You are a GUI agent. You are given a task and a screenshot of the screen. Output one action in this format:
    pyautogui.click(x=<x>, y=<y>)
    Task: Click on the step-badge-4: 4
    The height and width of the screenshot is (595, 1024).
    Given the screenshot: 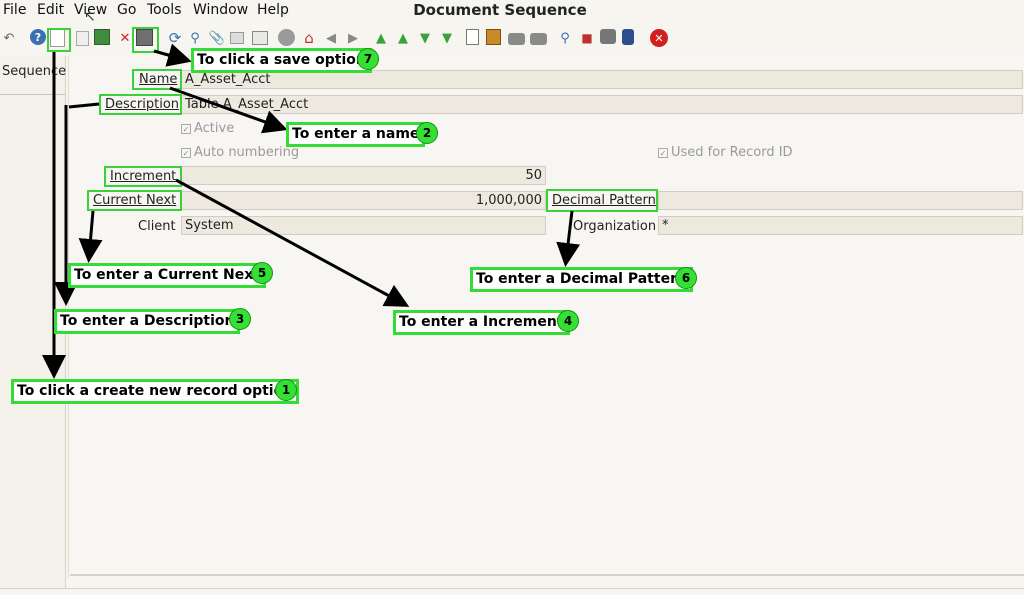 What is the action you would take?
    pyautogui.click(x=568, y=321)
    